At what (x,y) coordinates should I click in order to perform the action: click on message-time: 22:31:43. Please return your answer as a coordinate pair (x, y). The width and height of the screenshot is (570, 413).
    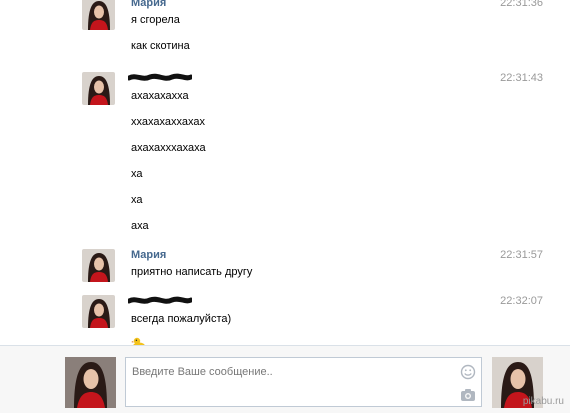
    Looking at the image, I should click on (521, 78).